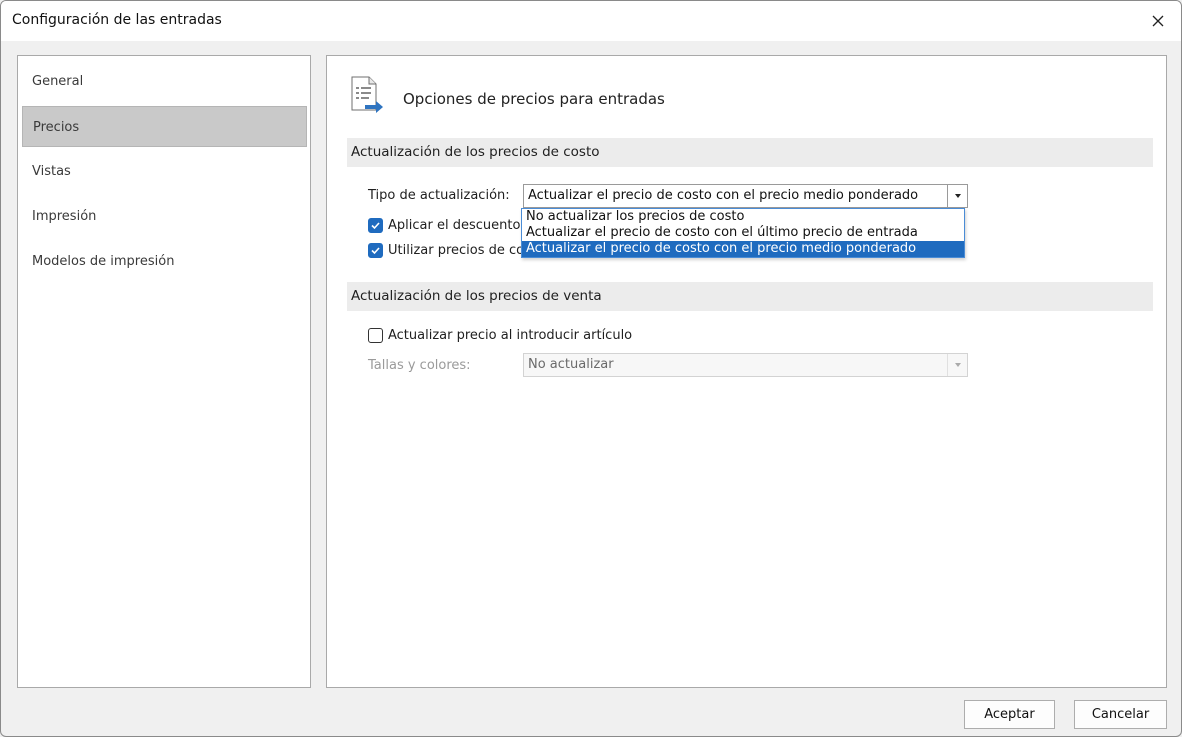  I want to click on sidebar-item-label: Vistas, so click(51, 171).